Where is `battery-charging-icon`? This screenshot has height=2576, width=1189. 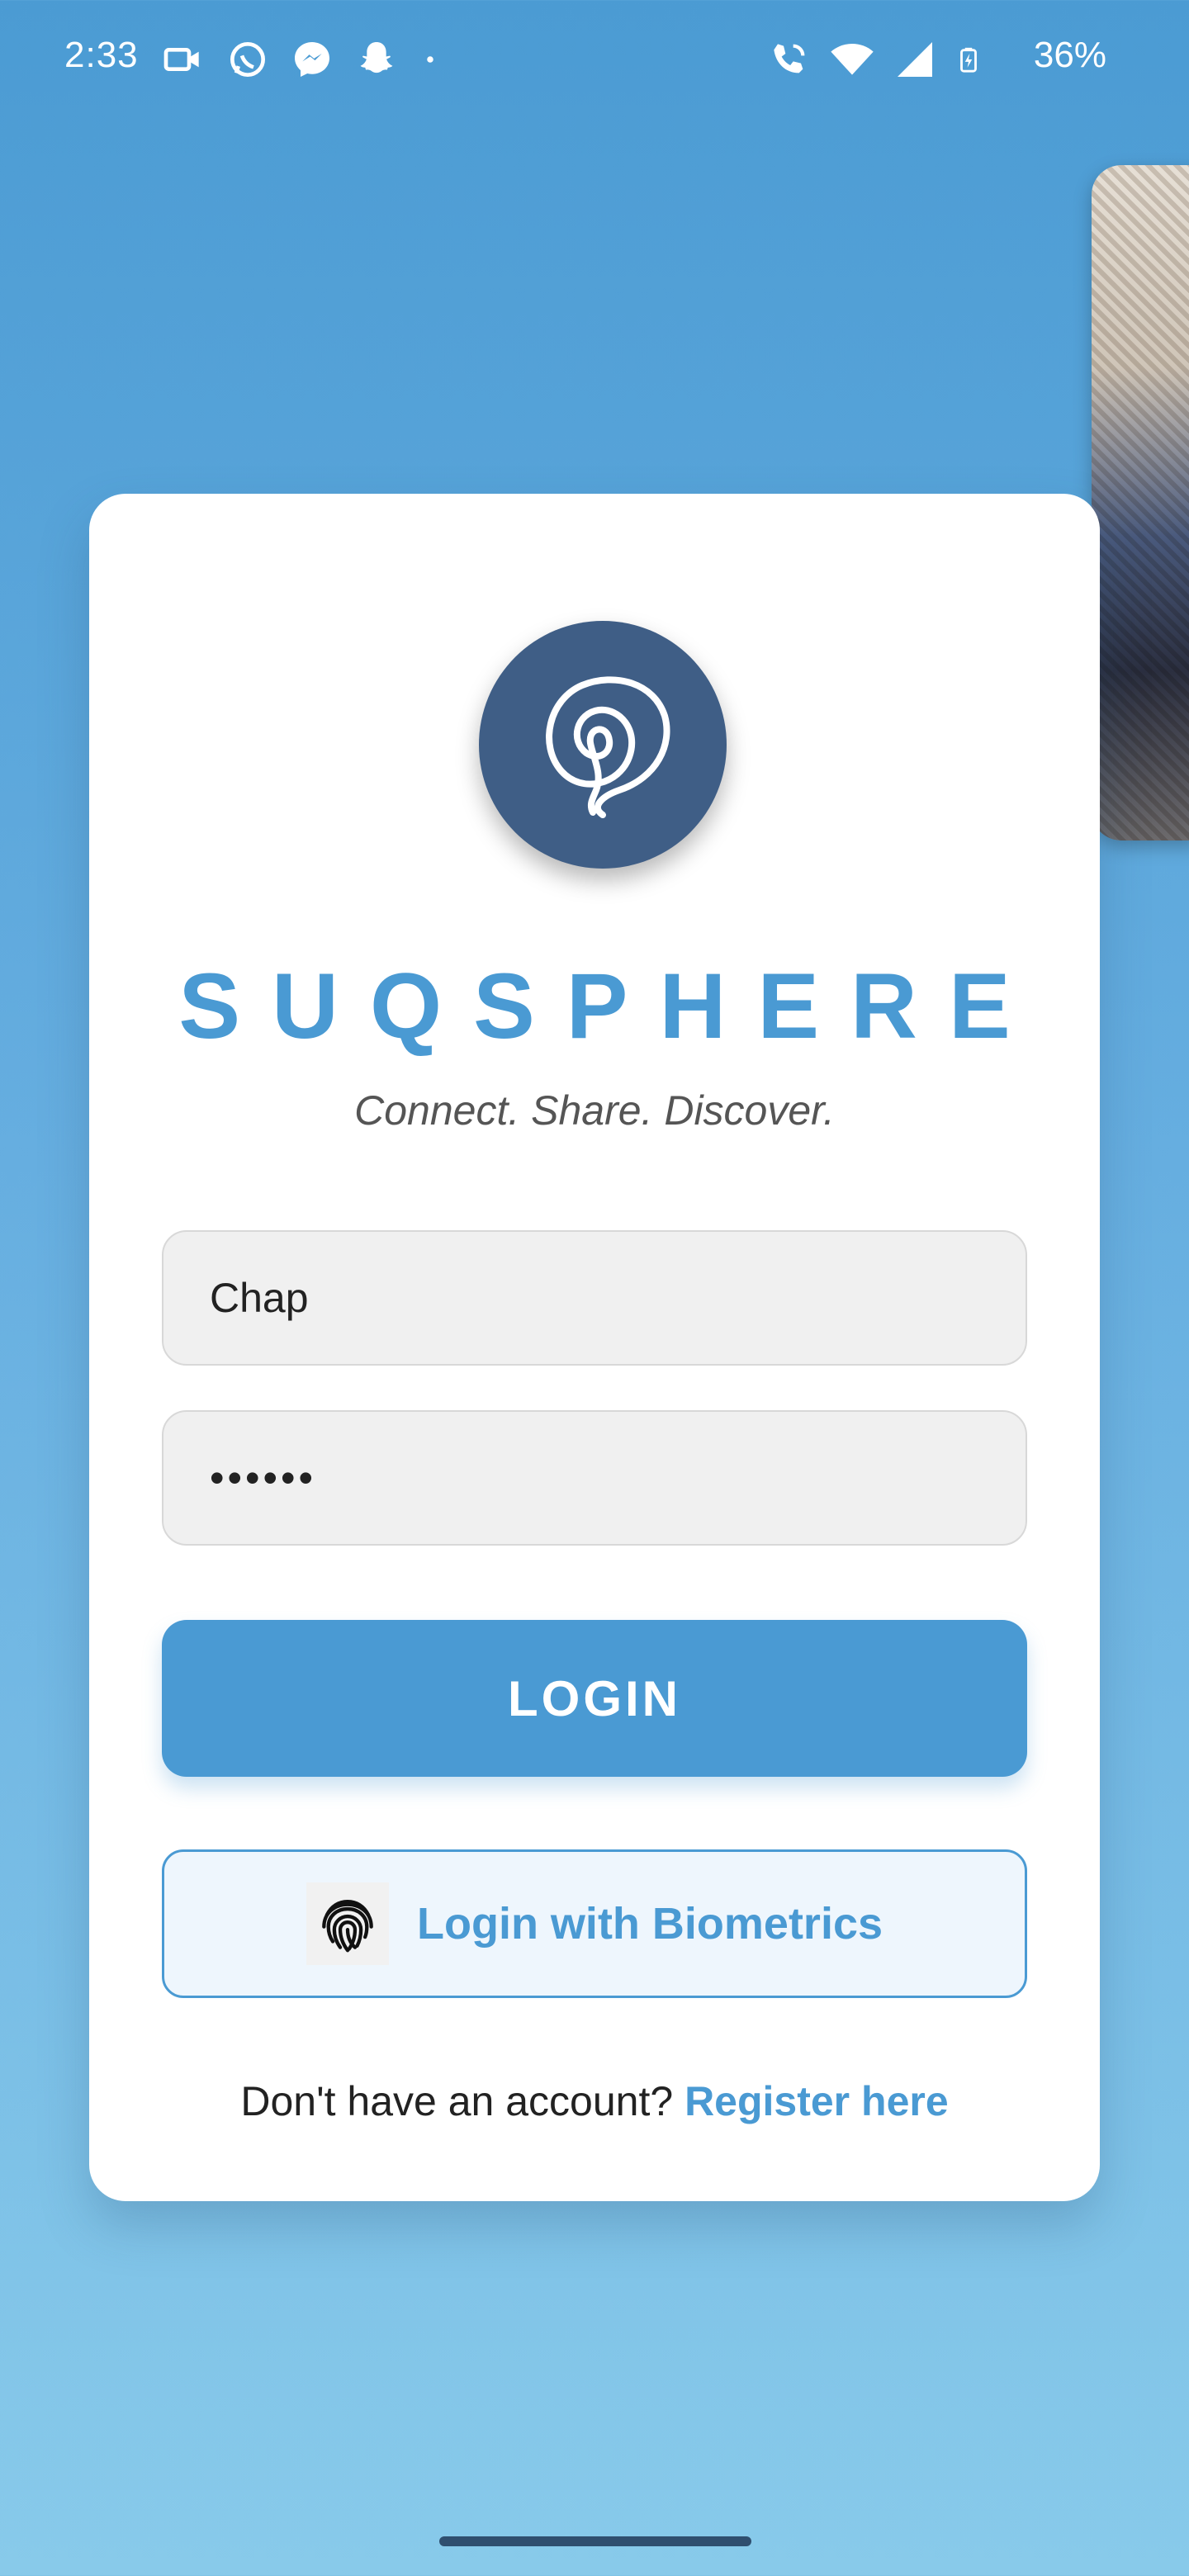
battery-charging-icon is located at coordinates (968, 60).